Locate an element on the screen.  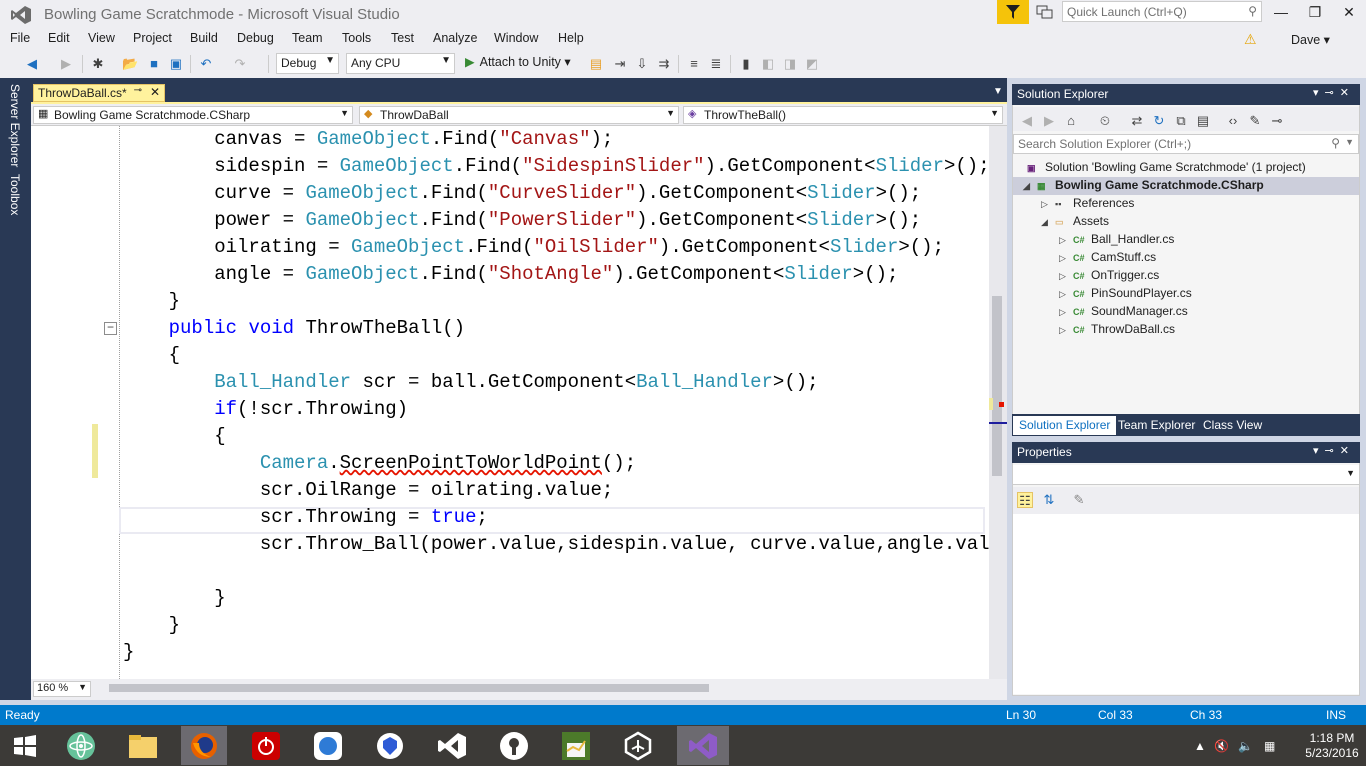
member-nav-select: ◈ ThrowTheBall() ▼ is located at coordinates (843, 115).